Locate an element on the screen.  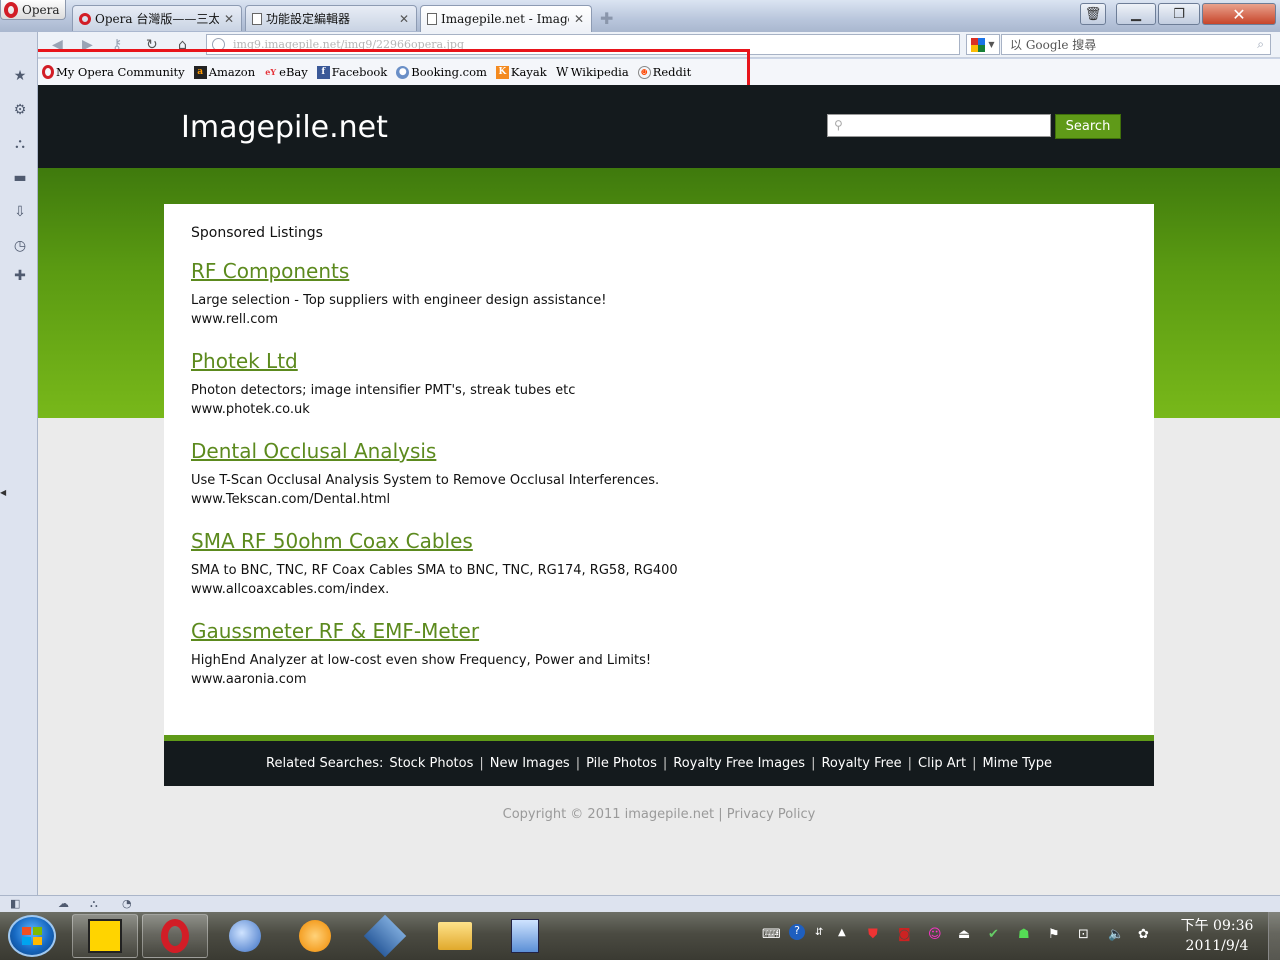
taskbar-app-media is located at coordinates (315, 936).